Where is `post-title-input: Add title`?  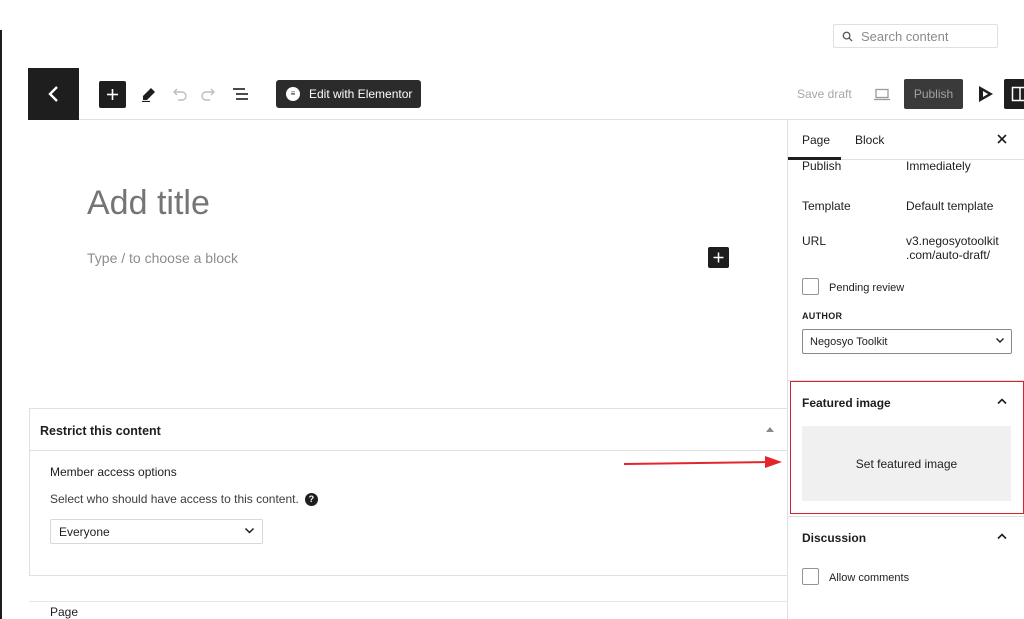 post-title-input: Add title is located at coordinates (148, 203).